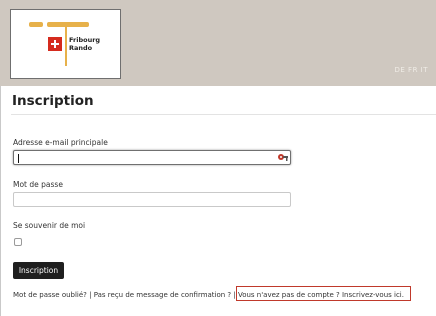  Describe the element at coordinates (152, 157) in the screenshot. I see `email-field` at that location.